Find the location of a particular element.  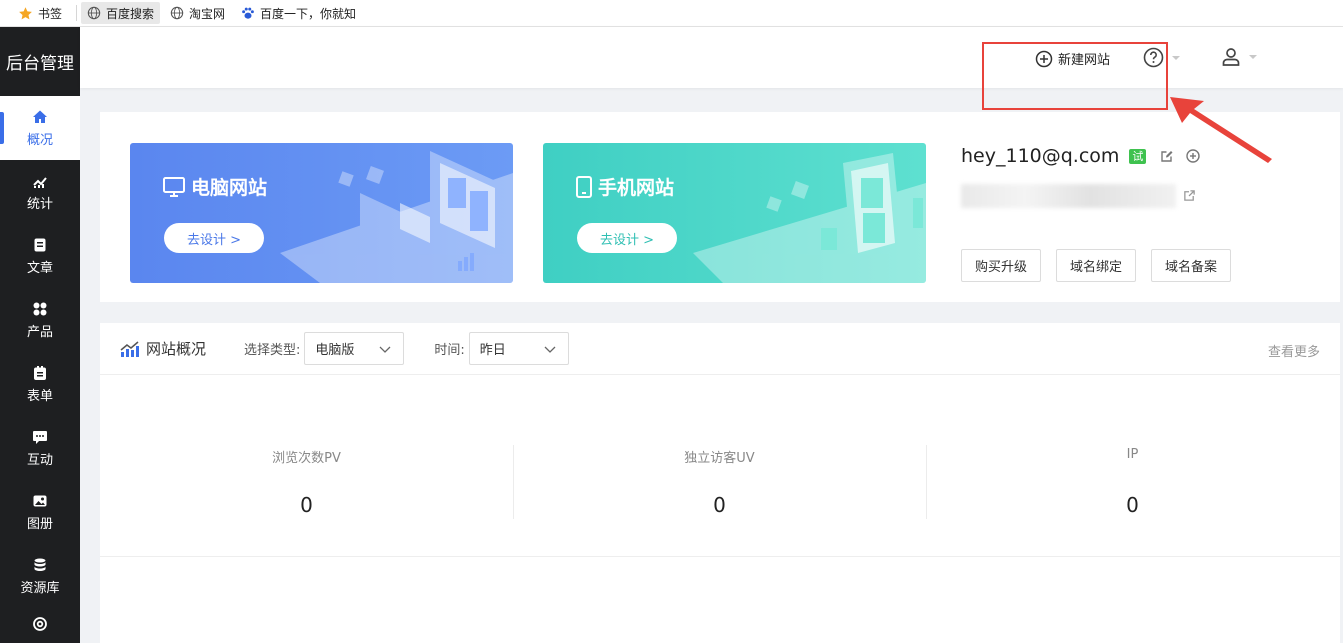

bar-chart-icon is located at coordinates (130, 349).